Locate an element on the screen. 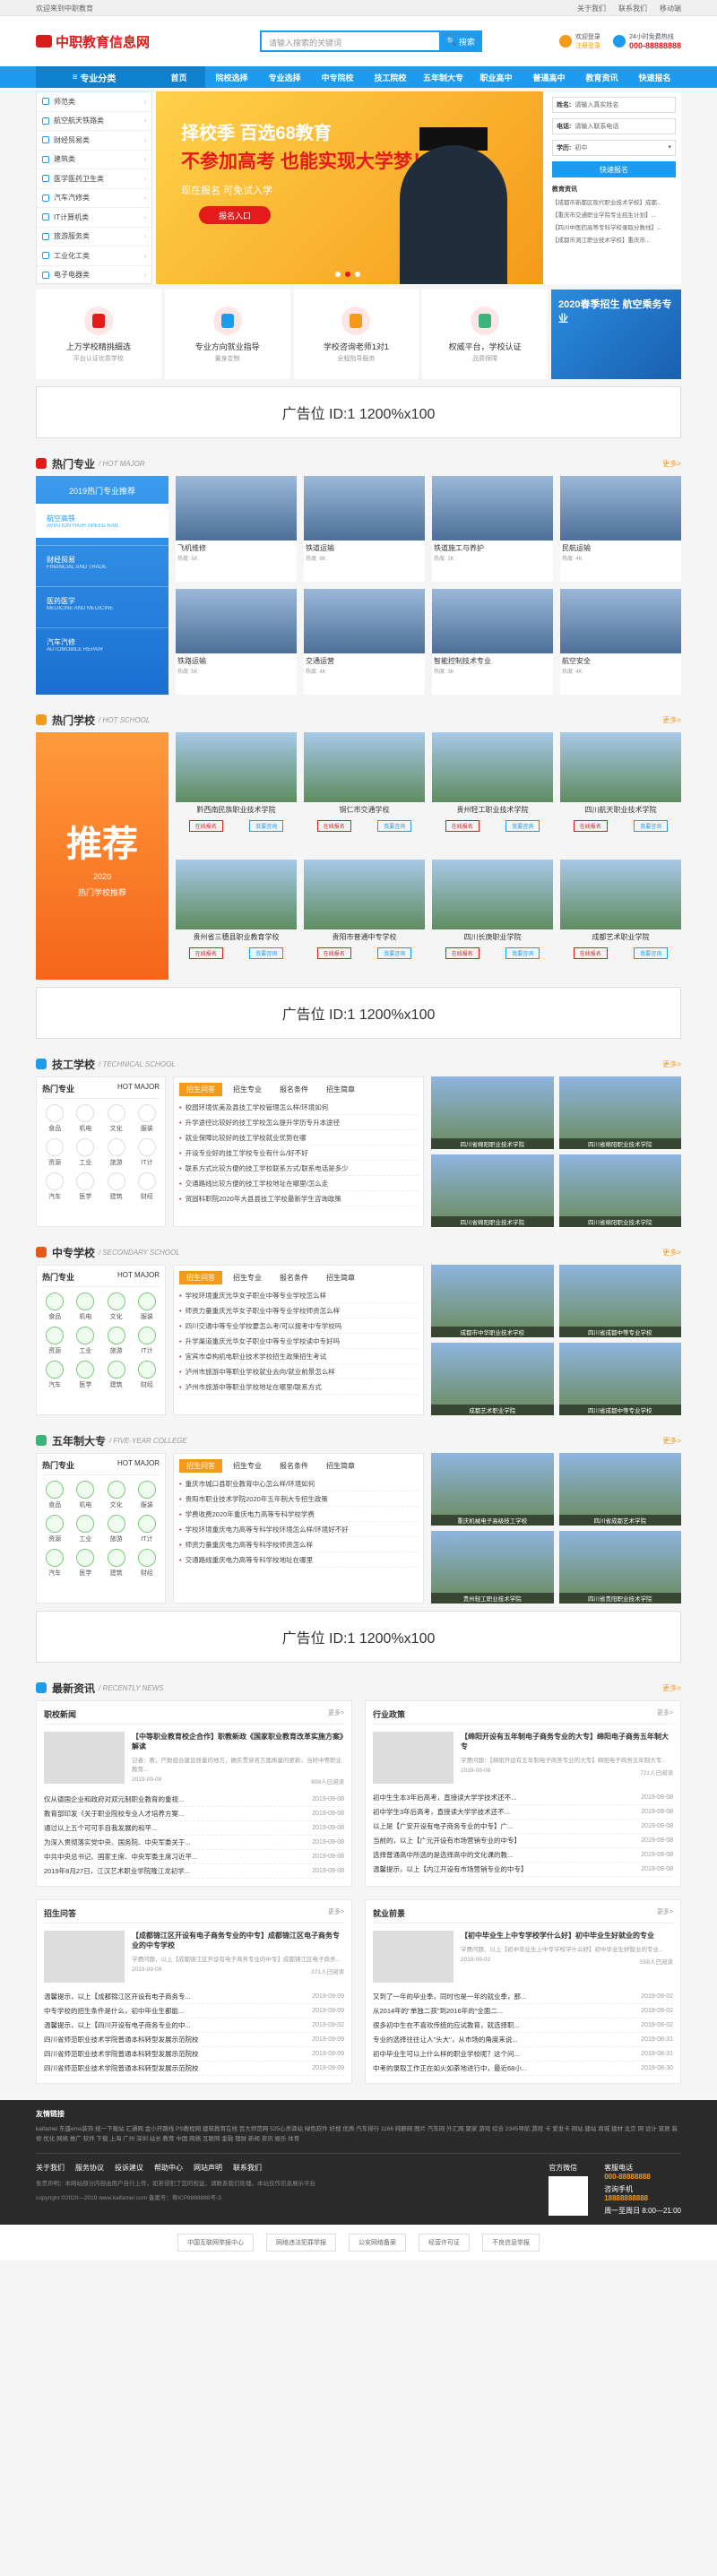 The height and width of the screenshot is (2576, 717). major-category-item: 航空高铁 AVIATION HIGH SPEED RAIL is located at coordinates (102, 521).